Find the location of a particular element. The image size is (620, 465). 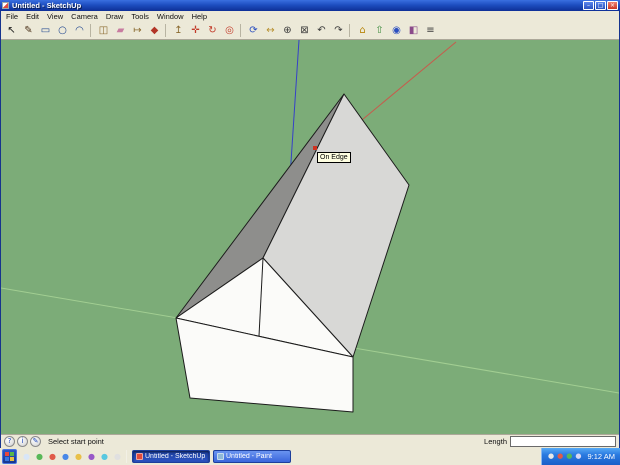

arc-tool: ◠ is located at coordinates (79, 31).